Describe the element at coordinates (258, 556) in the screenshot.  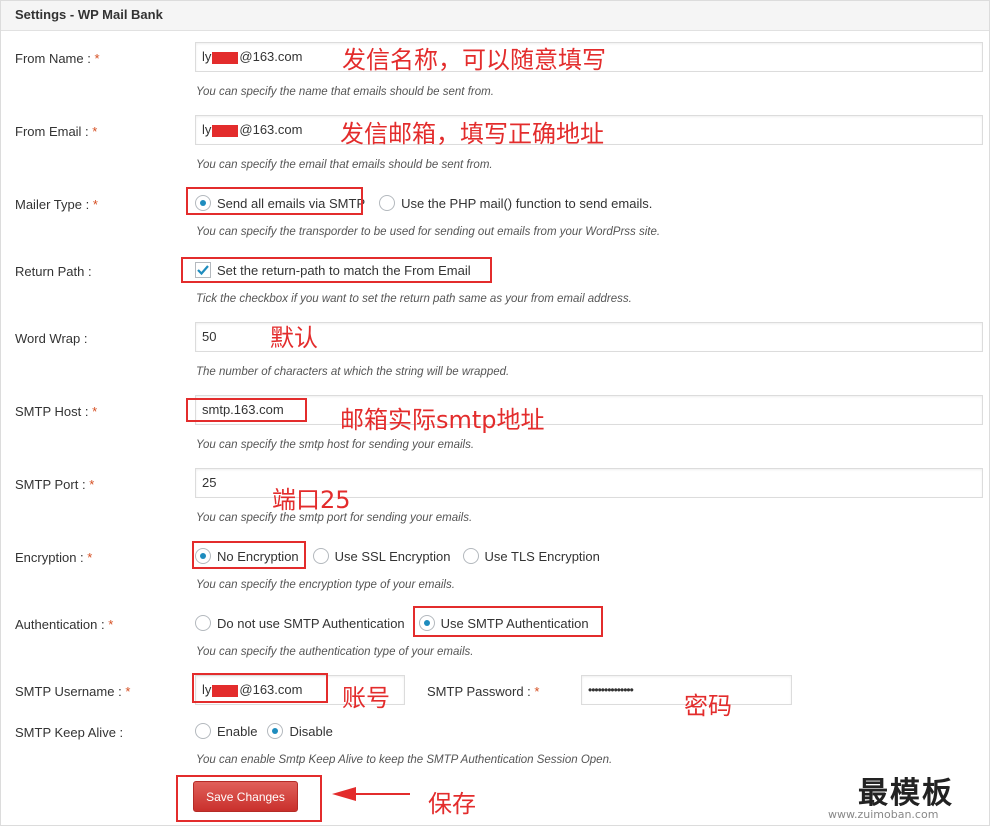
I see `radio-label: No Encryption` at that location.